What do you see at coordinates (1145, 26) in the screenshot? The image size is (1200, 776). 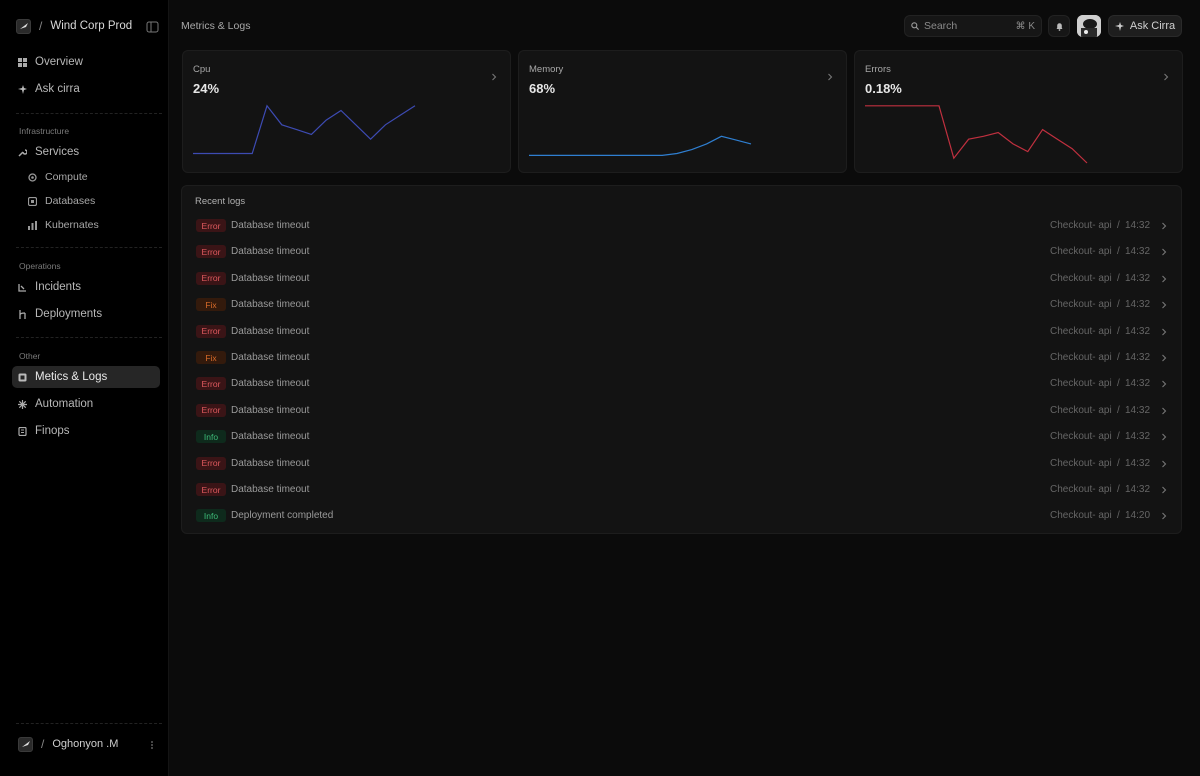 I see `ask-cirra-button: Ask Cirra` at bounding box center [1145, 26].